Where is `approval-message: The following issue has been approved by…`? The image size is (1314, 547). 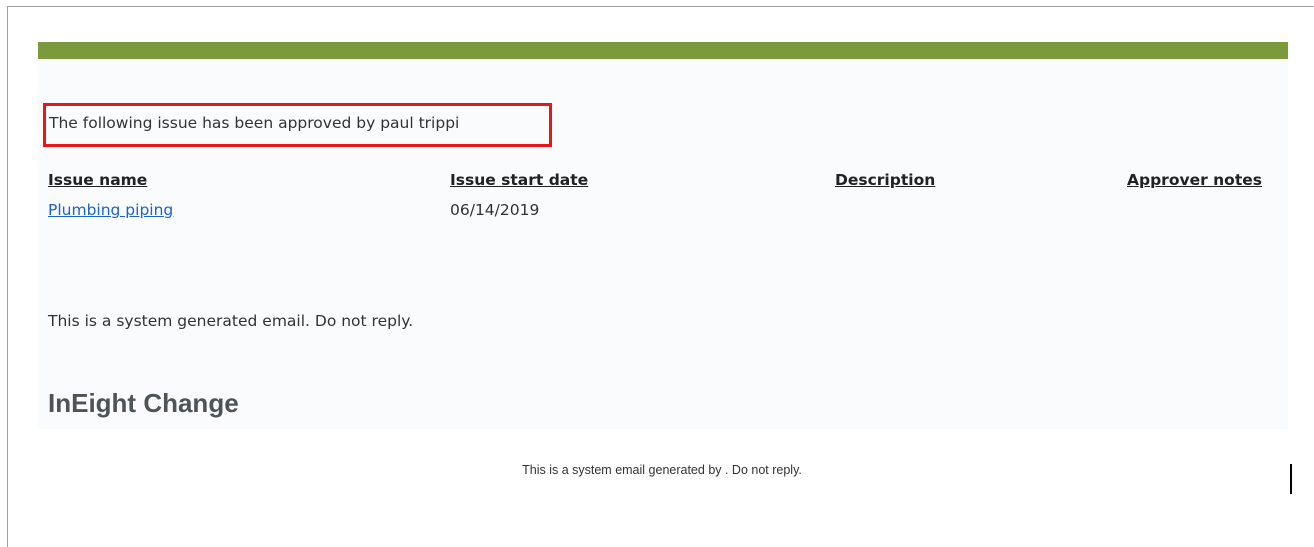 approval-message: The following issue has been approved by… is located at coordinates (254, 123).